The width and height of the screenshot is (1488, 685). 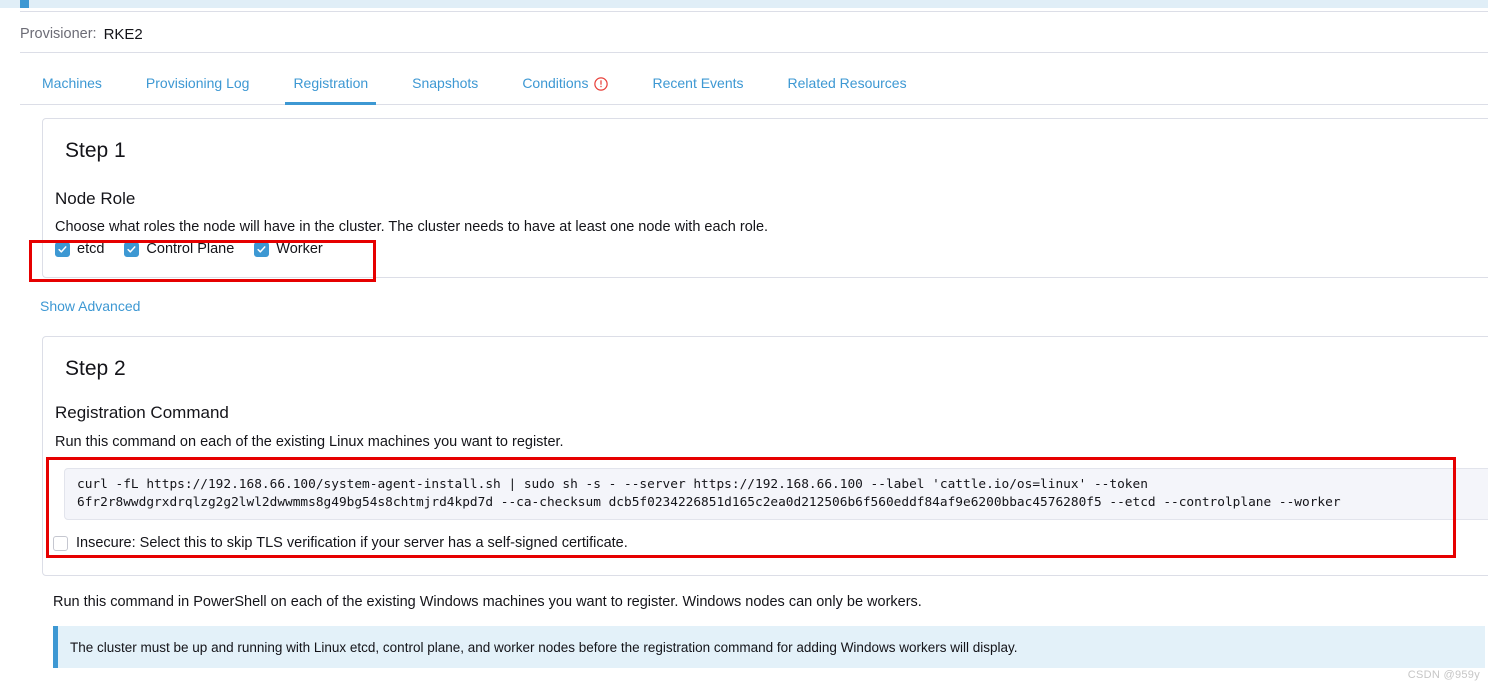 What do you see at coordinates (90, 306) in the screenshot?
I see `show-advanced-link: Show Advanced` at bounding box center [90, 306].